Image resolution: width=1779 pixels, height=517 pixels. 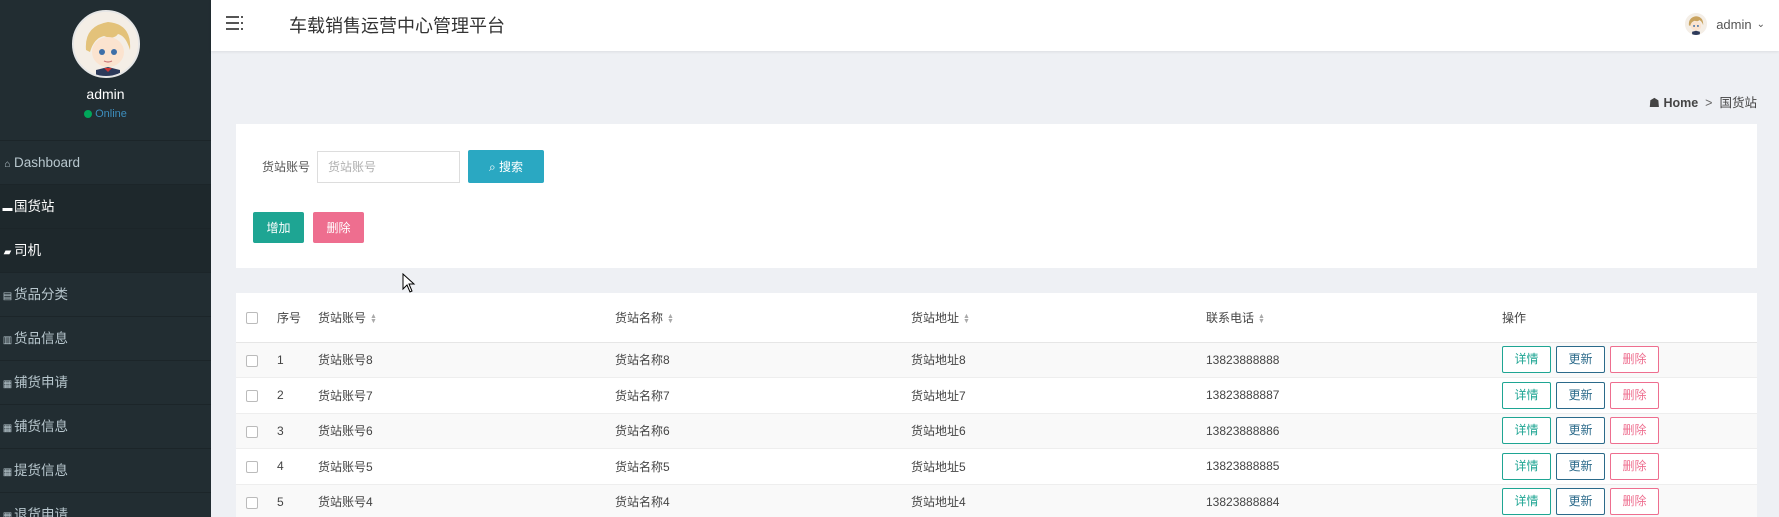 What do you see at coordinates (1738, 103) in the screenshot?
I see `breadcrumb-current: 国货站` at bounding box center [1738, 103].